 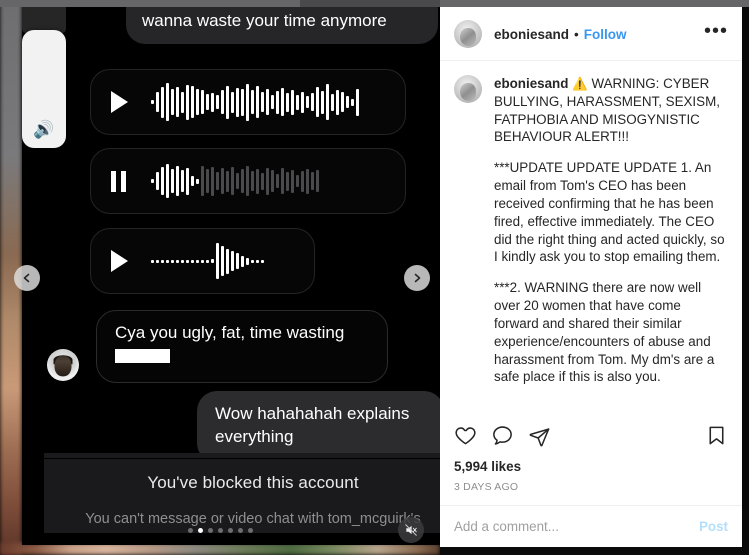 I want to click on save-button, so click(x=716, y=438).